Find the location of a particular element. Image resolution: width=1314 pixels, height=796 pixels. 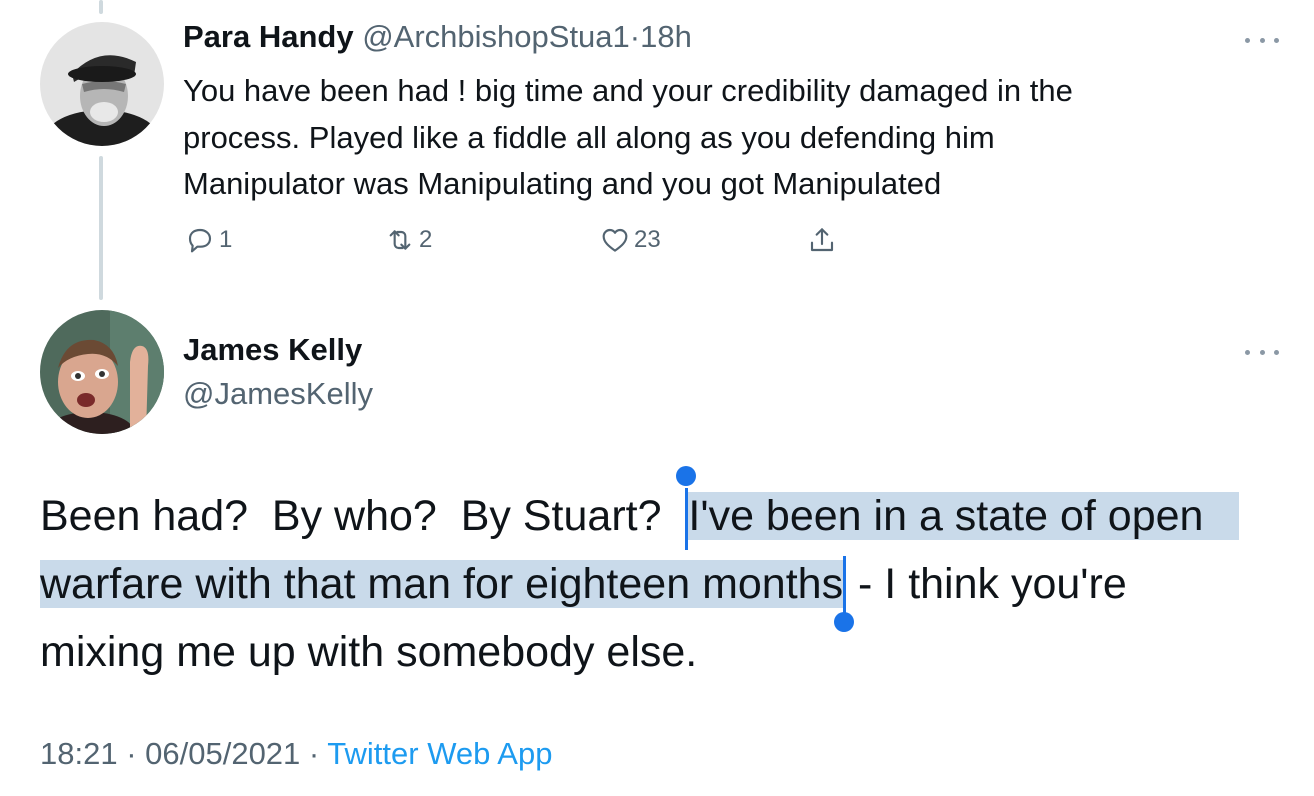

main-author-handle: @JamesKelly is located at coordinates (278, 394).